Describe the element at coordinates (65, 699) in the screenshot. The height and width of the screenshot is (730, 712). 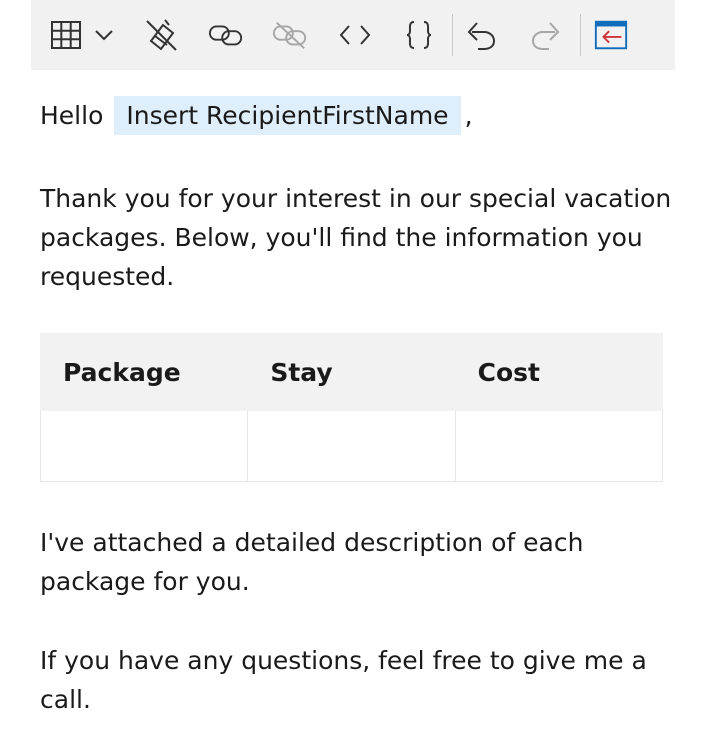
I see `paragraph-line: call.` at that location.